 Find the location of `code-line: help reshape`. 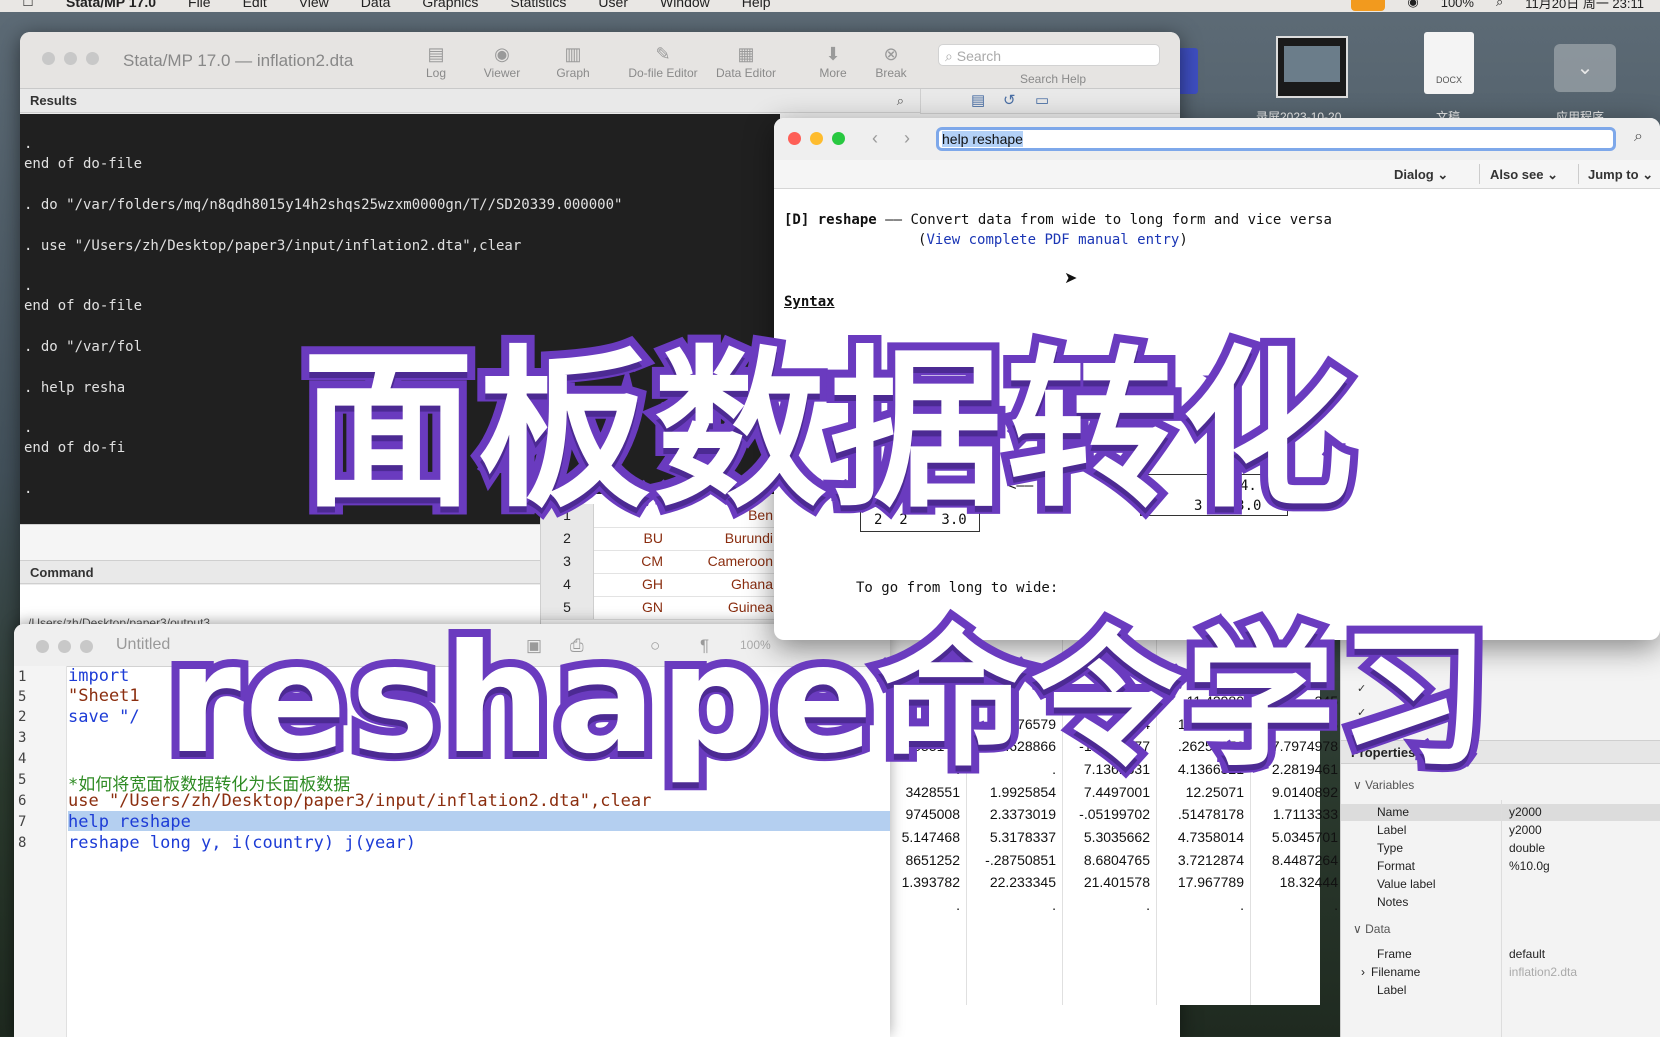

code-line: help reshape is located at coordinates (129, 822).